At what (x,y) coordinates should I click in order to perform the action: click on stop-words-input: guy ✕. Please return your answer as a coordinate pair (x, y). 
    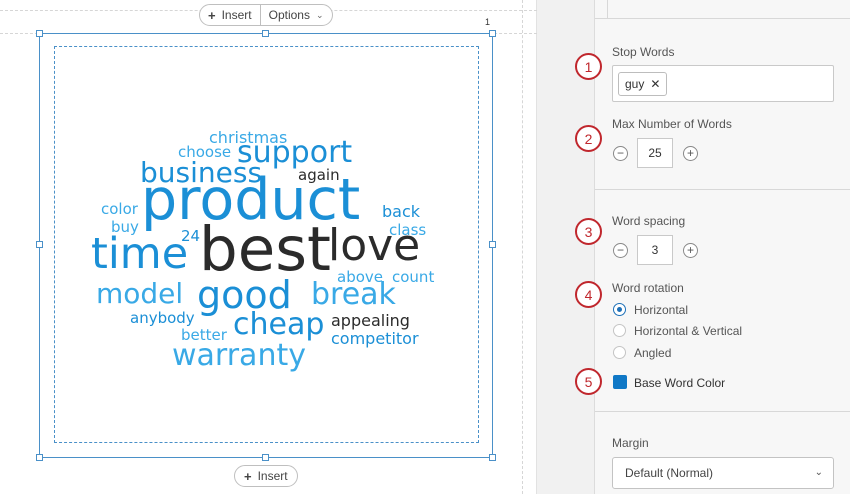
    Looking at the image, I should click on (723, 83).